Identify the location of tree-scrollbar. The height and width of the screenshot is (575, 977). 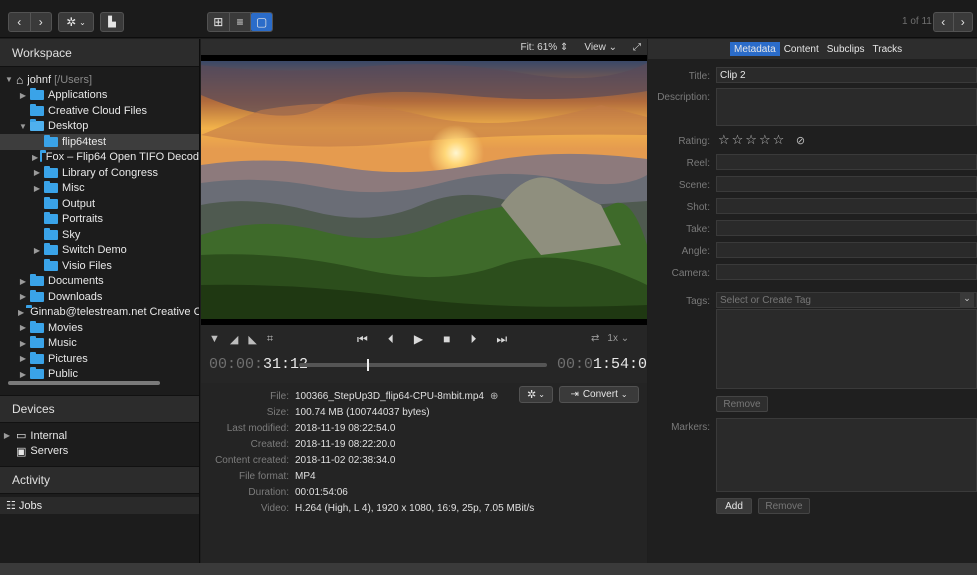
(84, 383).